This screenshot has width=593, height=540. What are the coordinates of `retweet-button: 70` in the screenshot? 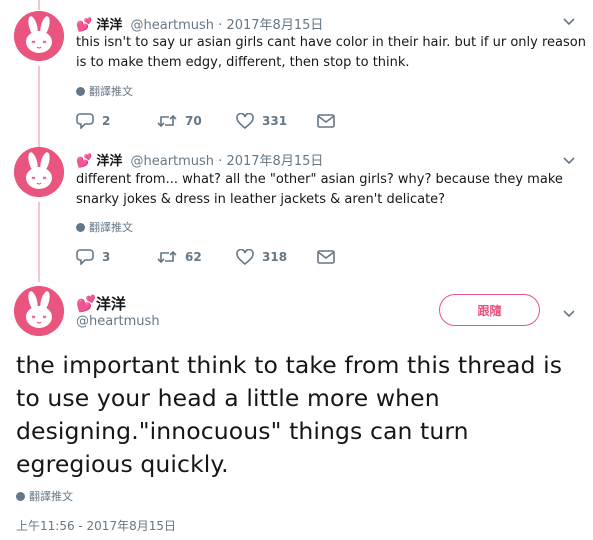 It's located at (179, 121).